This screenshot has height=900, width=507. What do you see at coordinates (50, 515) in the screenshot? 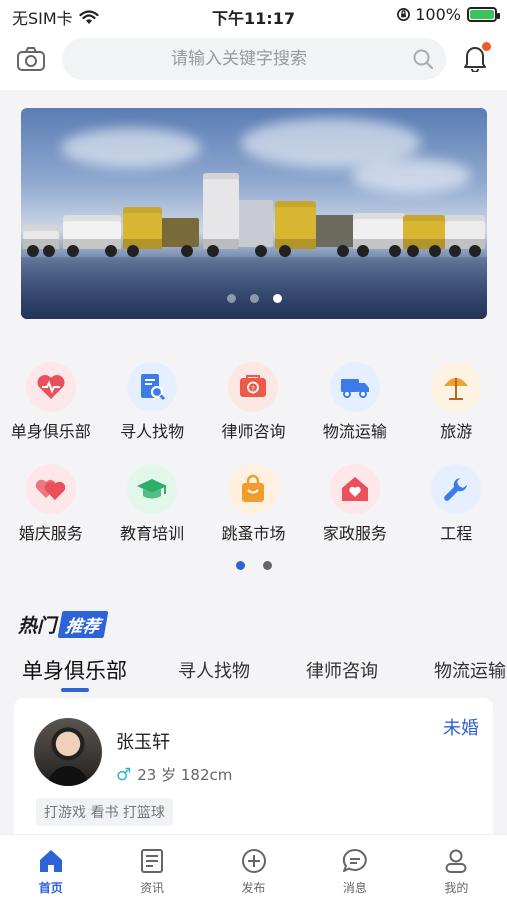
I see `category-item: 婚庆服务` at bounding box center [50, 515].